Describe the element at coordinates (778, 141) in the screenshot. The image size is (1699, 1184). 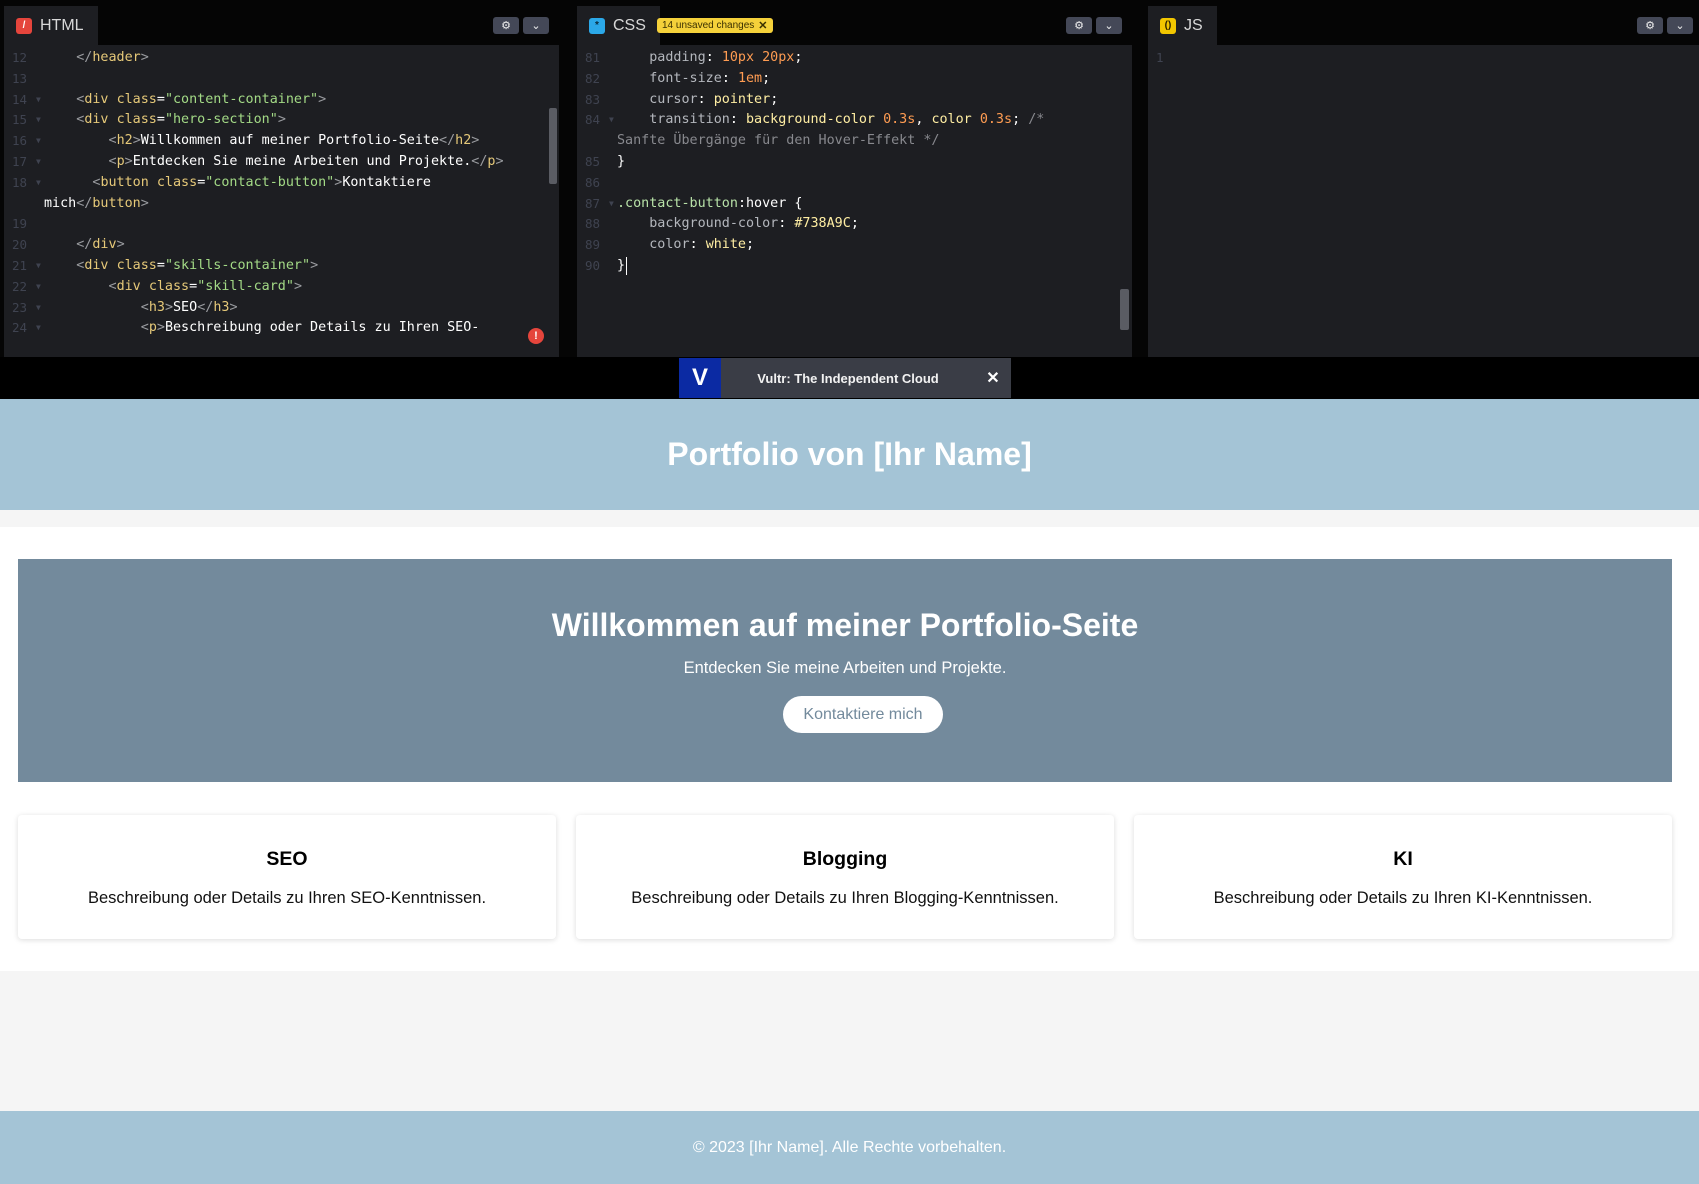
I see `code-text: Sanfte Übergänge für den Hover-Effekt */` at that location.